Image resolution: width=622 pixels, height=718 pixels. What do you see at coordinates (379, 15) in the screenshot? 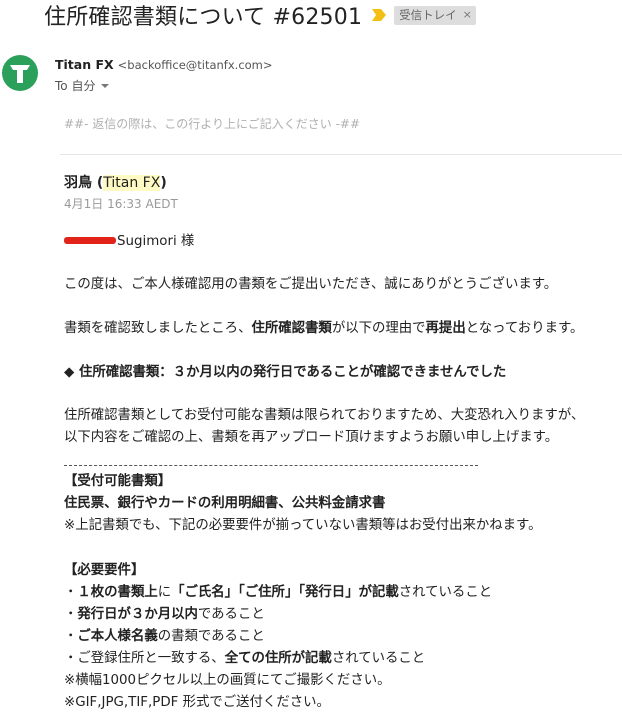
I see `important-marker-icon` at bounding box center [379, 15].